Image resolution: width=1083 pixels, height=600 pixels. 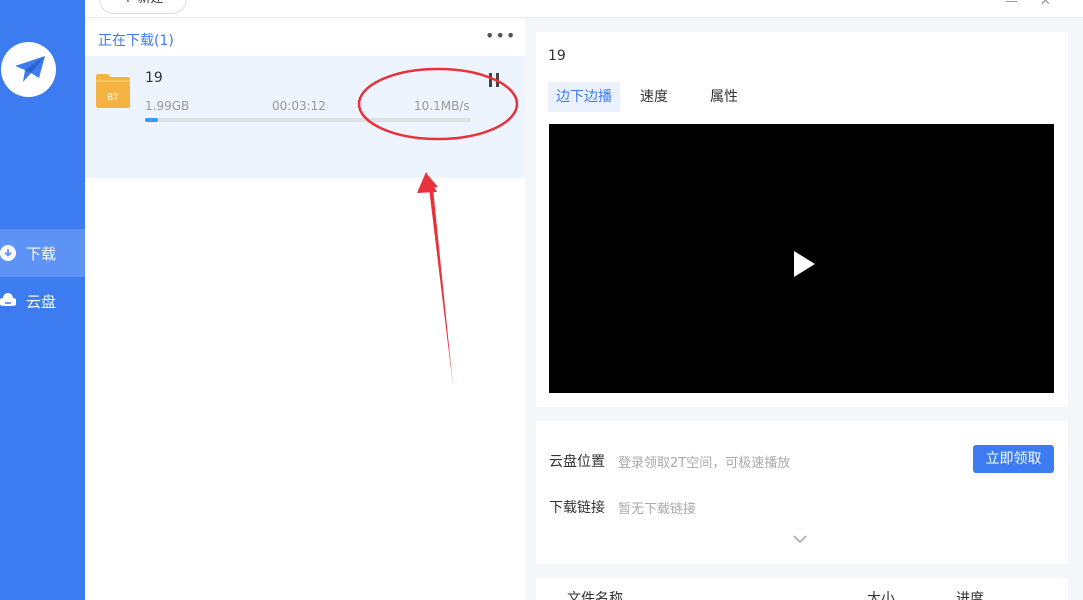 What do you see at coordinates (800, 539) in the screenshot?
I see `chevron-down-icon` at bounding box center [800, 539].